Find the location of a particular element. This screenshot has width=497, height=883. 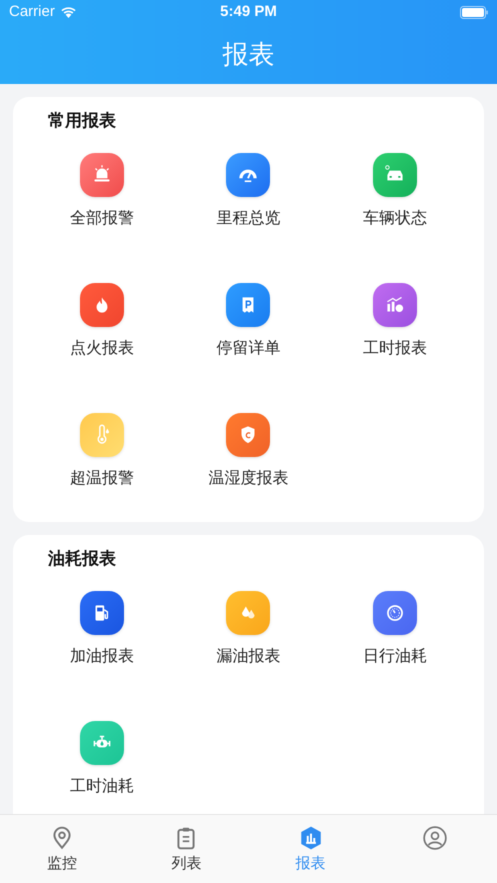

report-label: 加油报表 is located at coordinates (102, 657).